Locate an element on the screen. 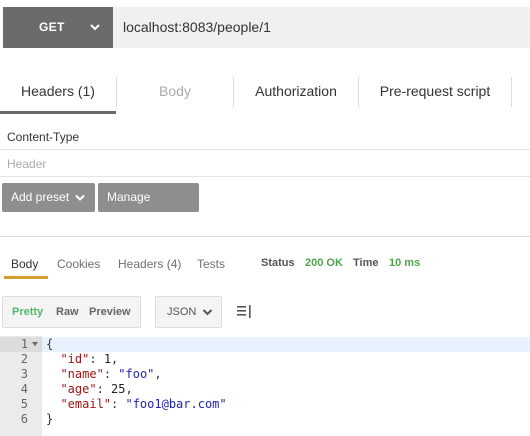 The width and height of the screenshot is (530, 436). add-preset-button: Add preset is located at coordinates (48, 197).